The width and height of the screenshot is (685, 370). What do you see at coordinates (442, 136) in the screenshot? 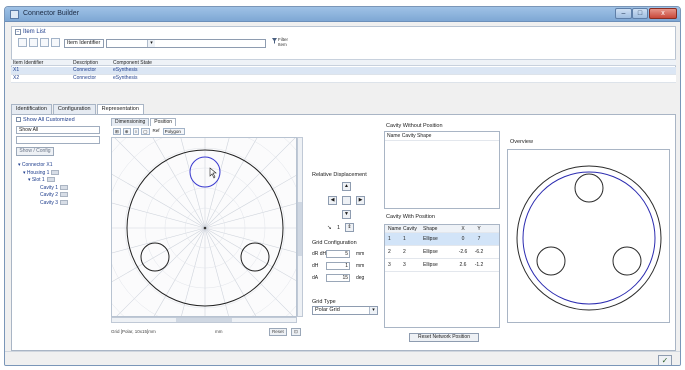
I see `list-header: Name Cavity Shape` at bounding box center [442, 136].